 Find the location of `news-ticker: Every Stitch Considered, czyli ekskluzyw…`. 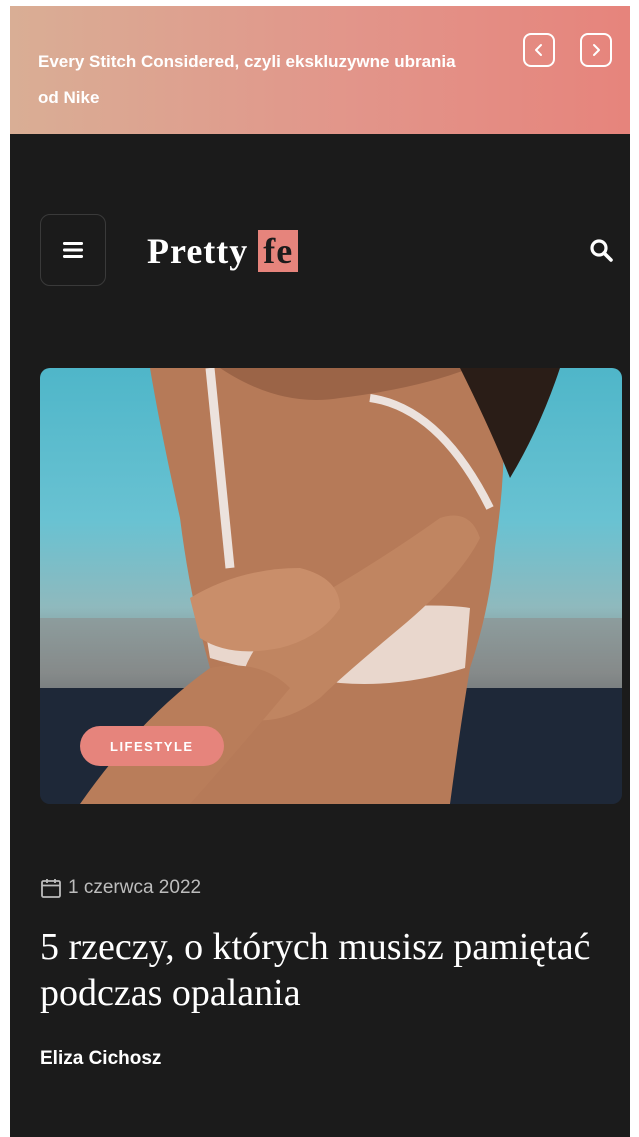

news-ticker: Every Stitch Considered, czyli ekskluzyw… is located at coordinates (320, 70).